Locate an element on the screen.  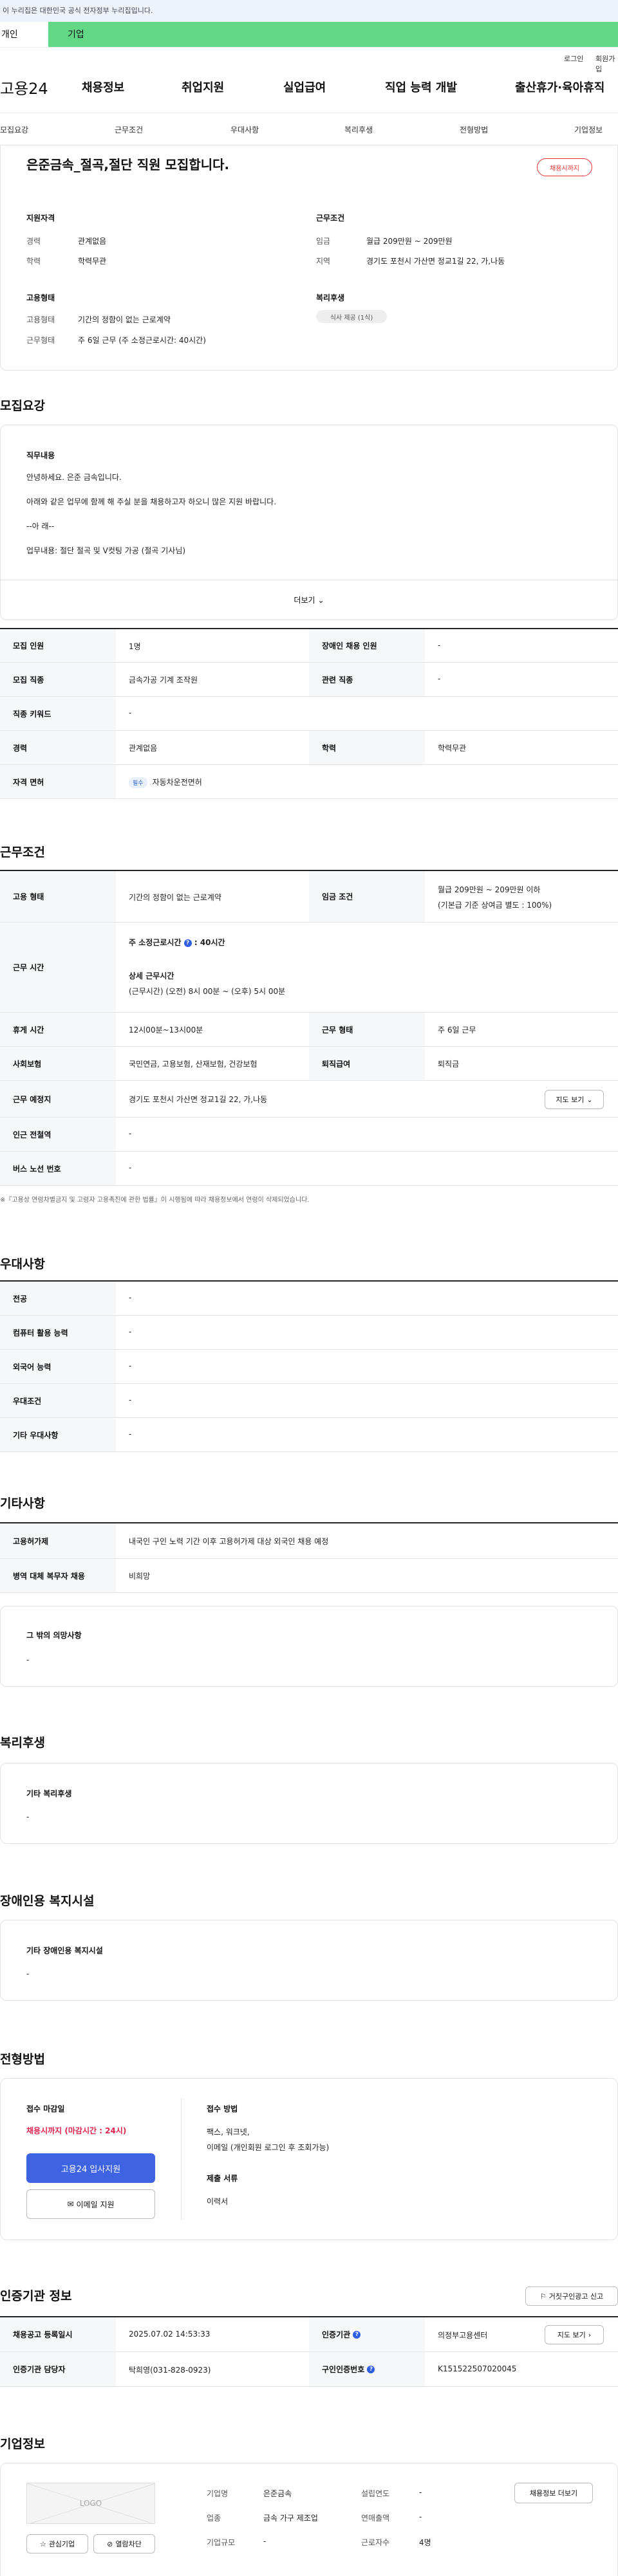
anchor-preferences: 우대사항 is located at coordinates (244, 129).